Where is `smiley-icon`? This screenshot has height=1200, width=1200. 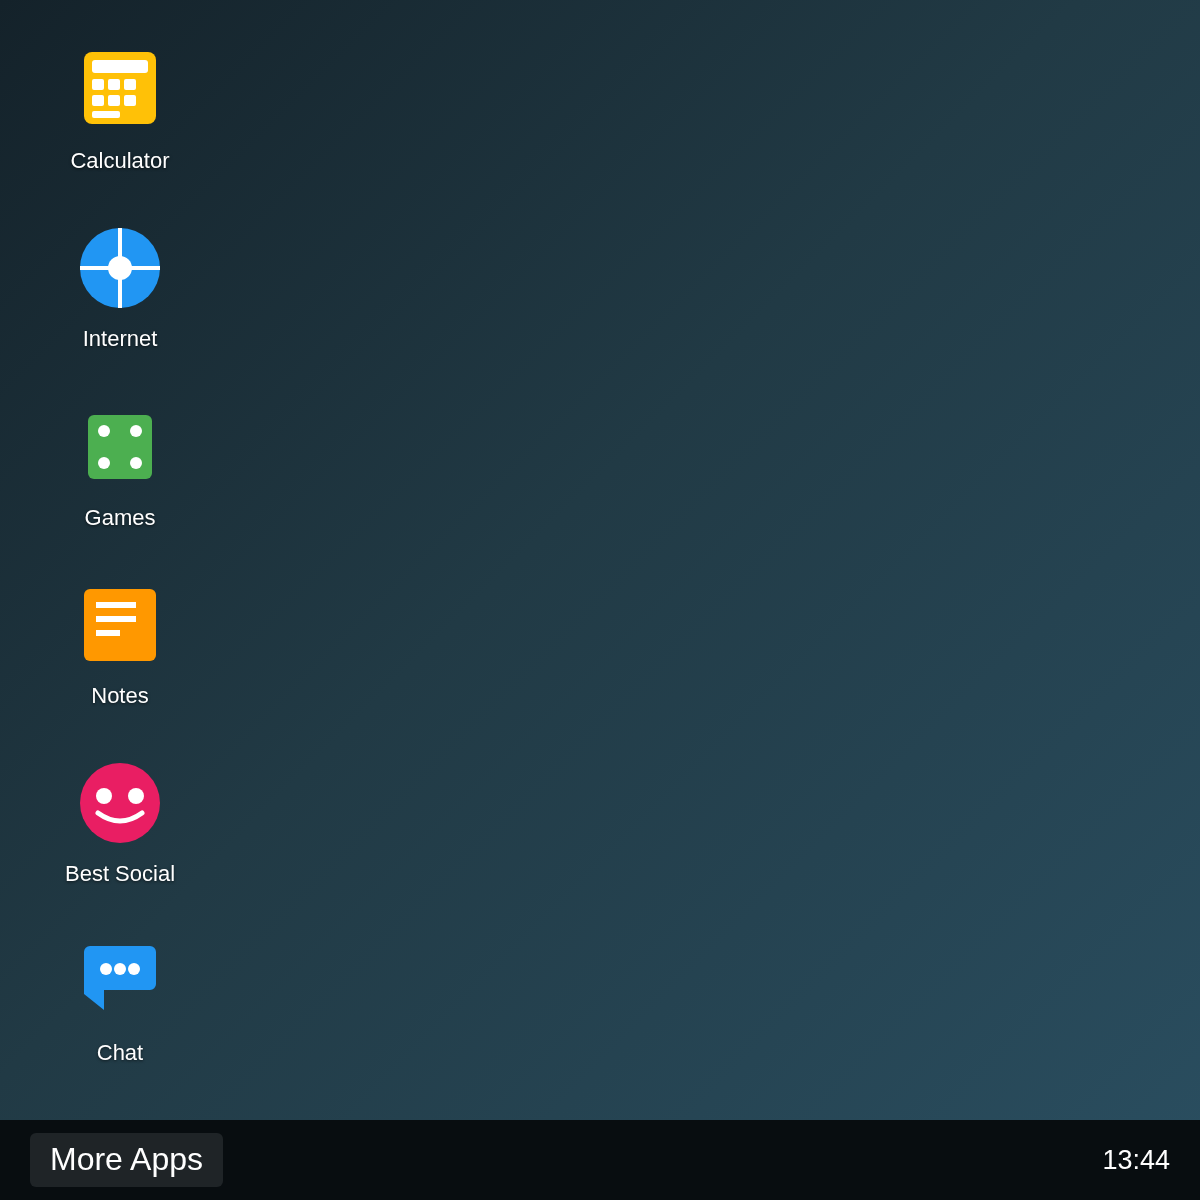
smiley-icon is located at coordinates (120, 803).